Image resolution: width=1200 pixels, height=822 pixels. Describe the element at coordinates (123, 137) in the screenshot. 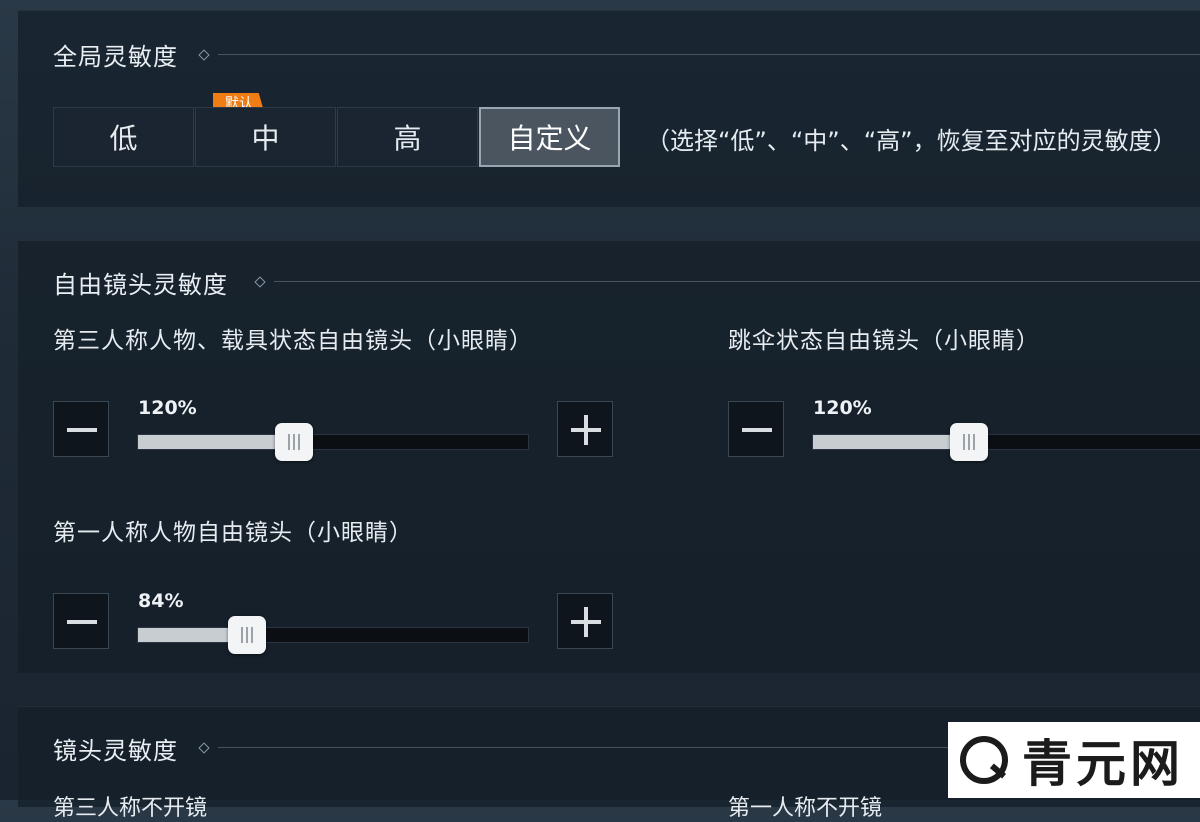

I see `option-low-button: 低` at that location.